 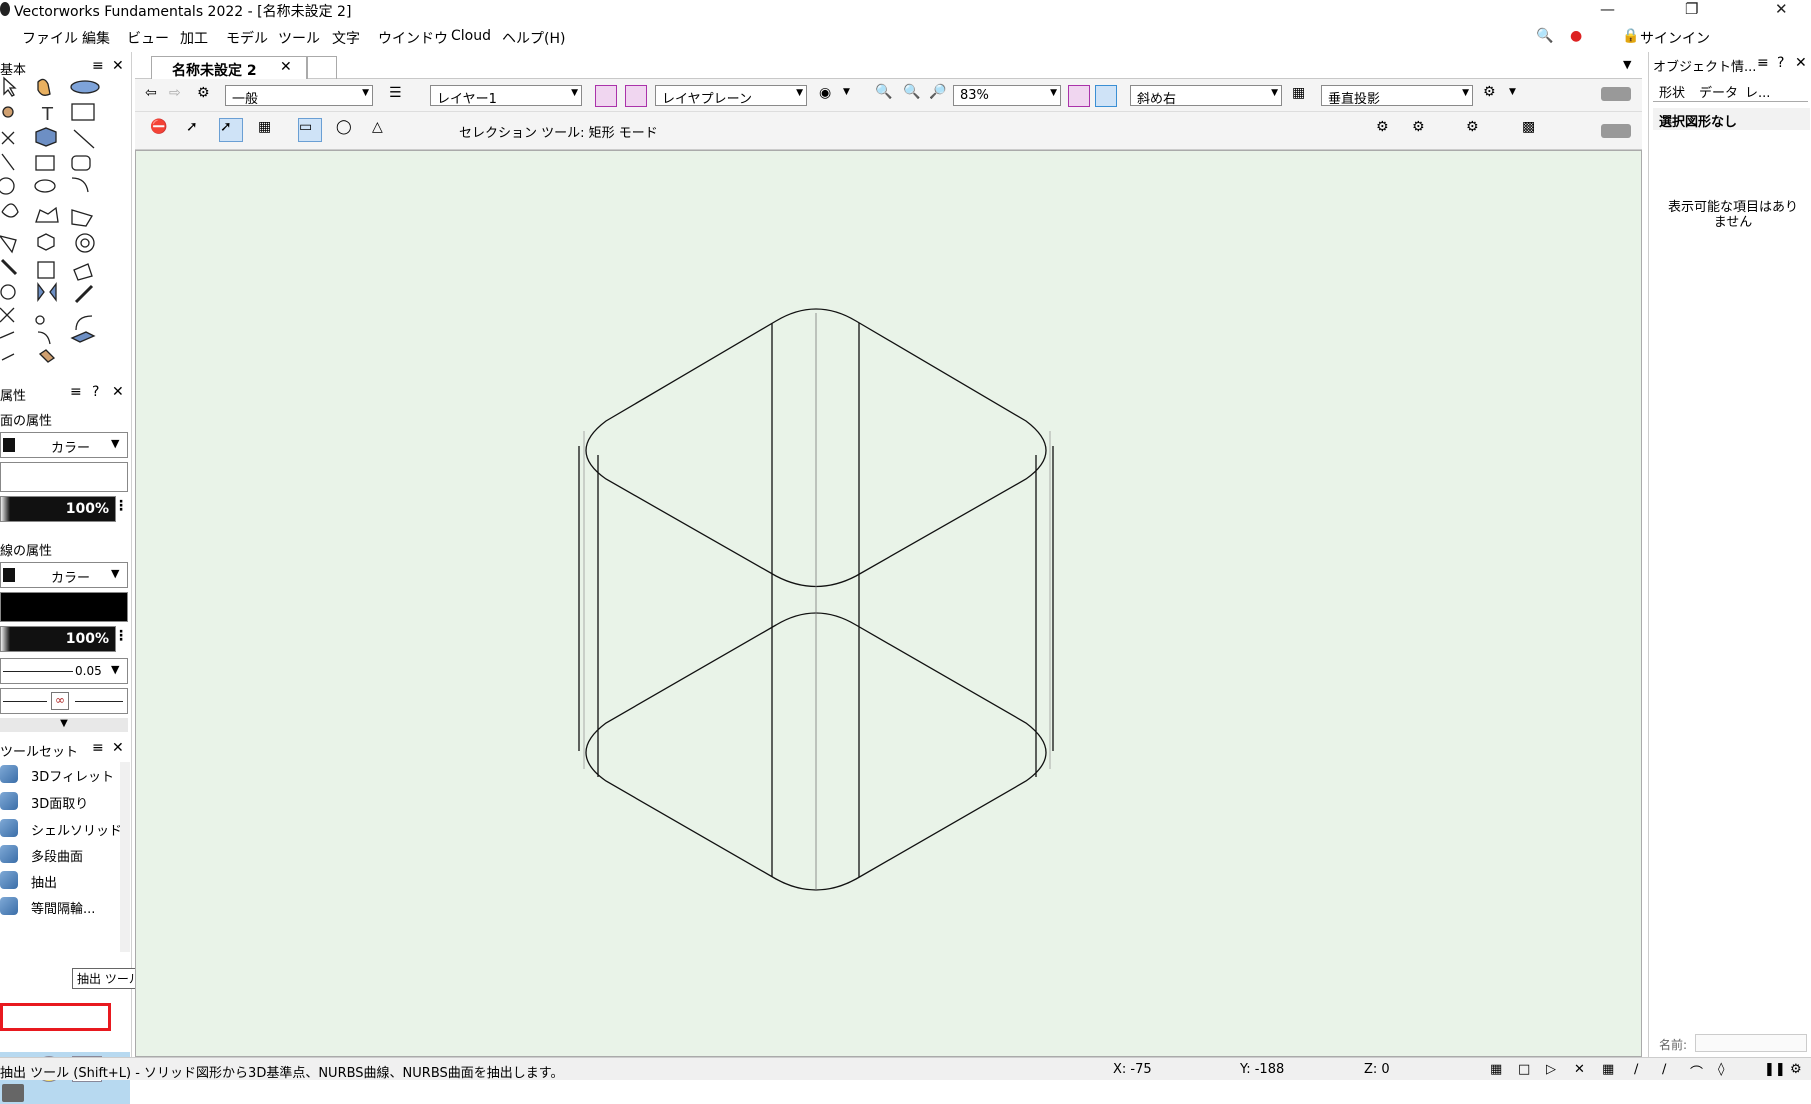 I want to click on rectangle-mode-icon: ▭, so click(x=310, y=130).